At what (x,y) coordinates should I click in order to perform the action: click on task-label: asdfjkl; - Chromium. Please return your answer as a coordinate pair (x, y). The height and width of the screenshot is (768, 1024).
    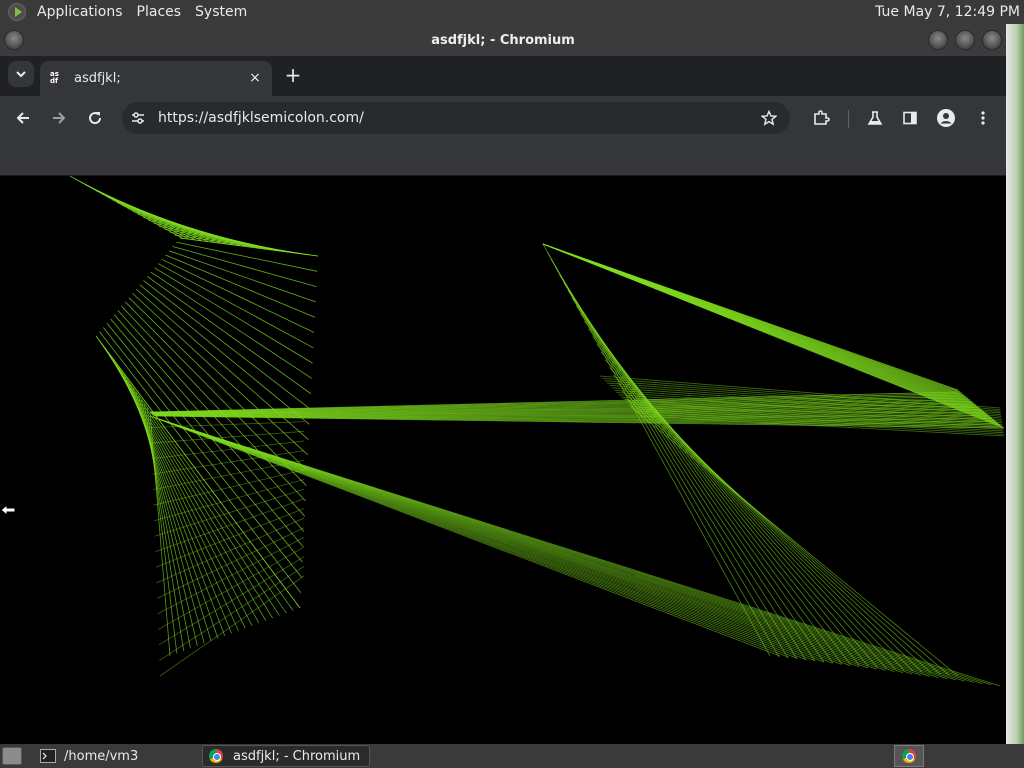
    Looking at the image, I should click on (297, 756).